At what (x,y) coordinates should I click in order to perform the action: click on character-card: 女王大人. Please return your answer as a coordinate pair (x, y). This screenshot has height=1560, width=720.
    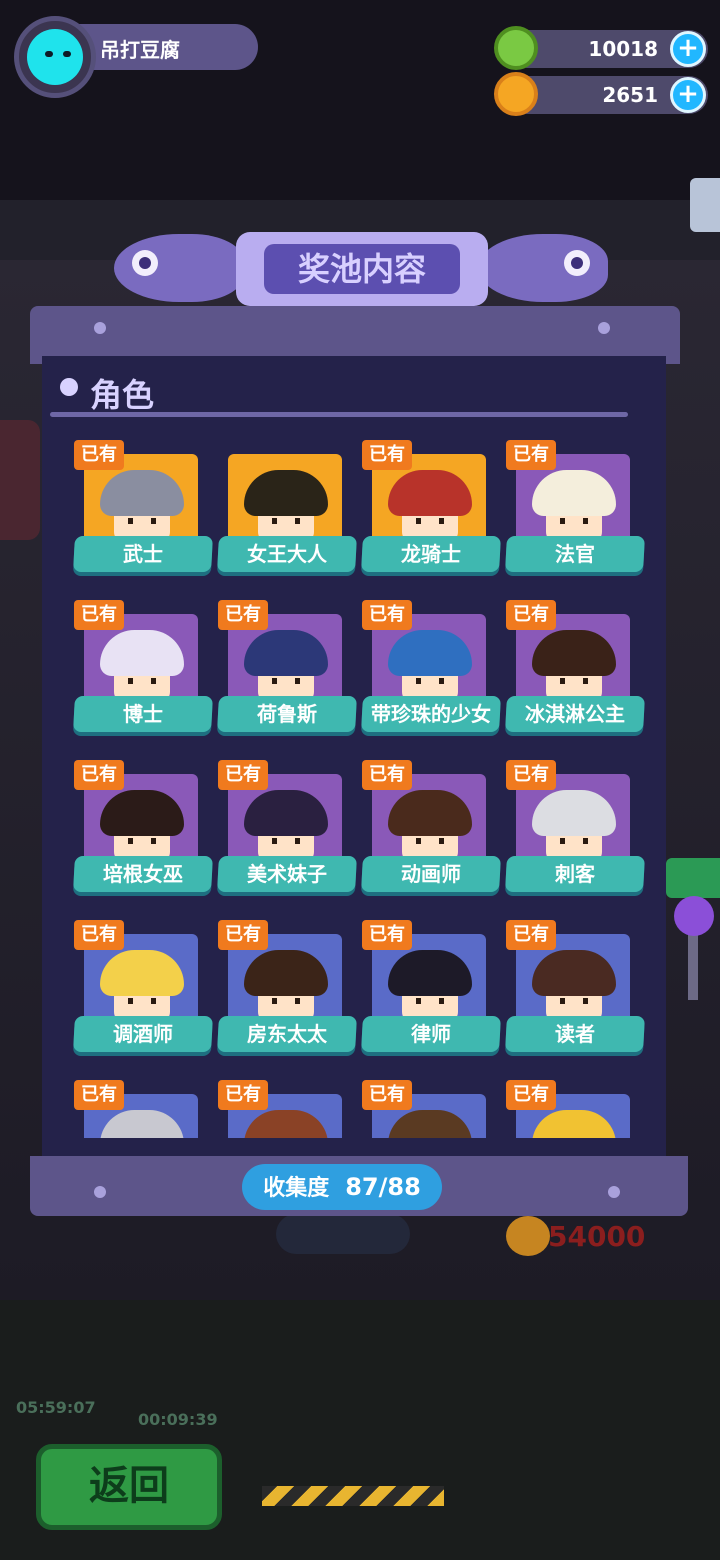
    Looking at the image, I should click on (287, 511).